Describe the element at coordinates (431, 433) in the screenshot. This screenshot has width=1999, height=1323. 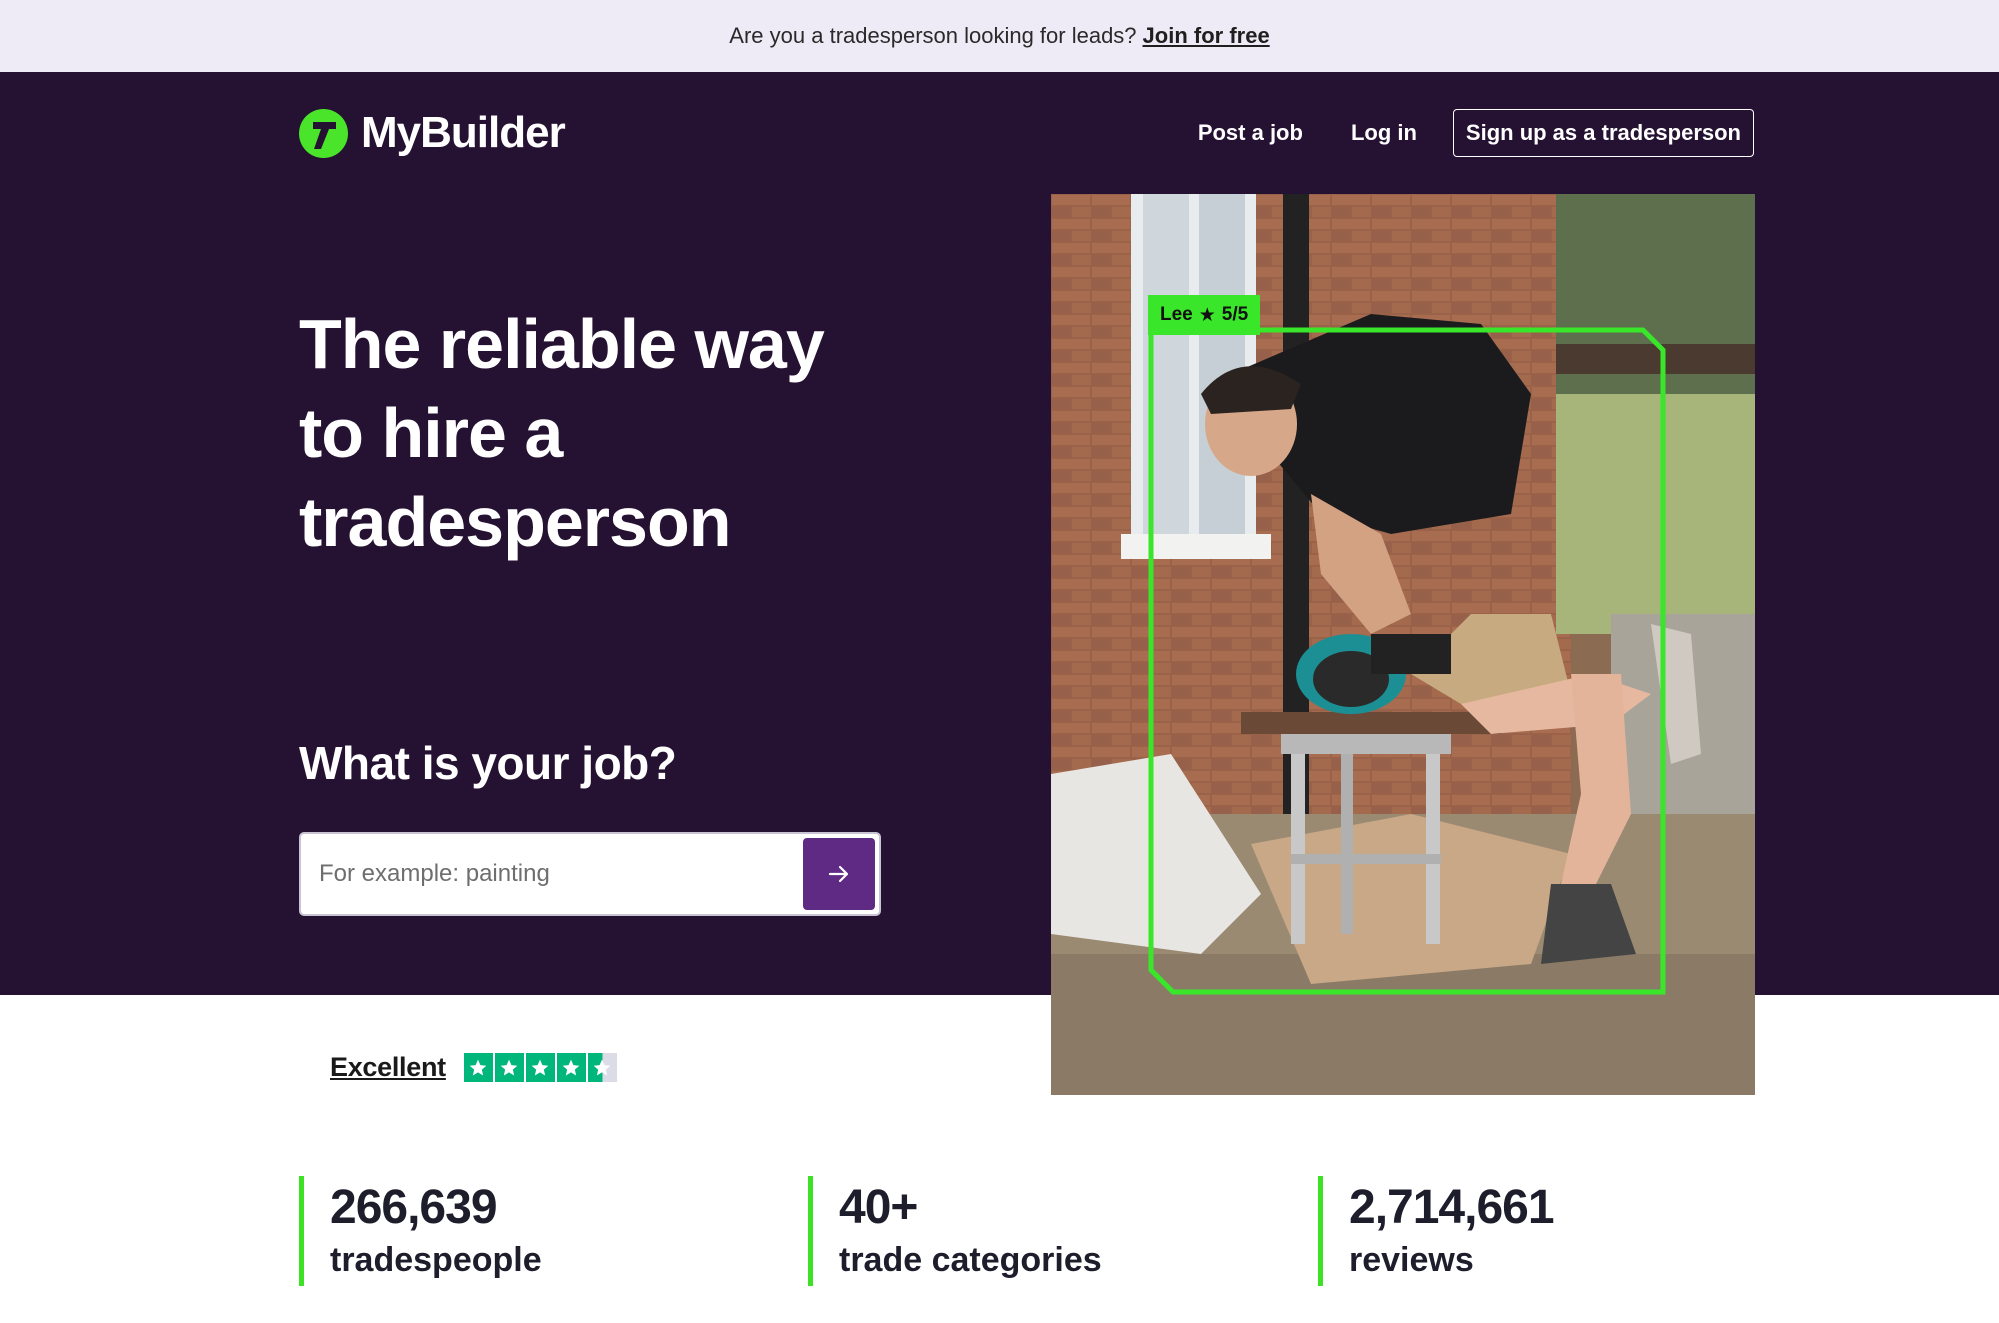
I see `headline-line-2: to hire a` at that location.